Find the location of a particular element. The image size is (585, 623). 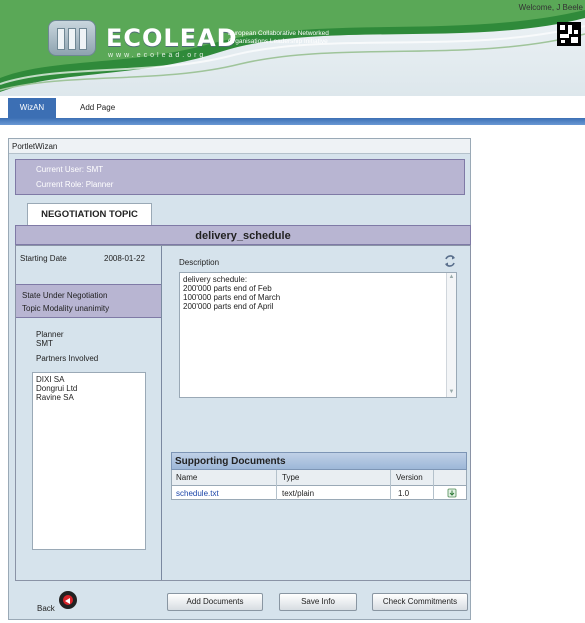

list-item: Dongrui Ltd is located at coordinates (89, 388).